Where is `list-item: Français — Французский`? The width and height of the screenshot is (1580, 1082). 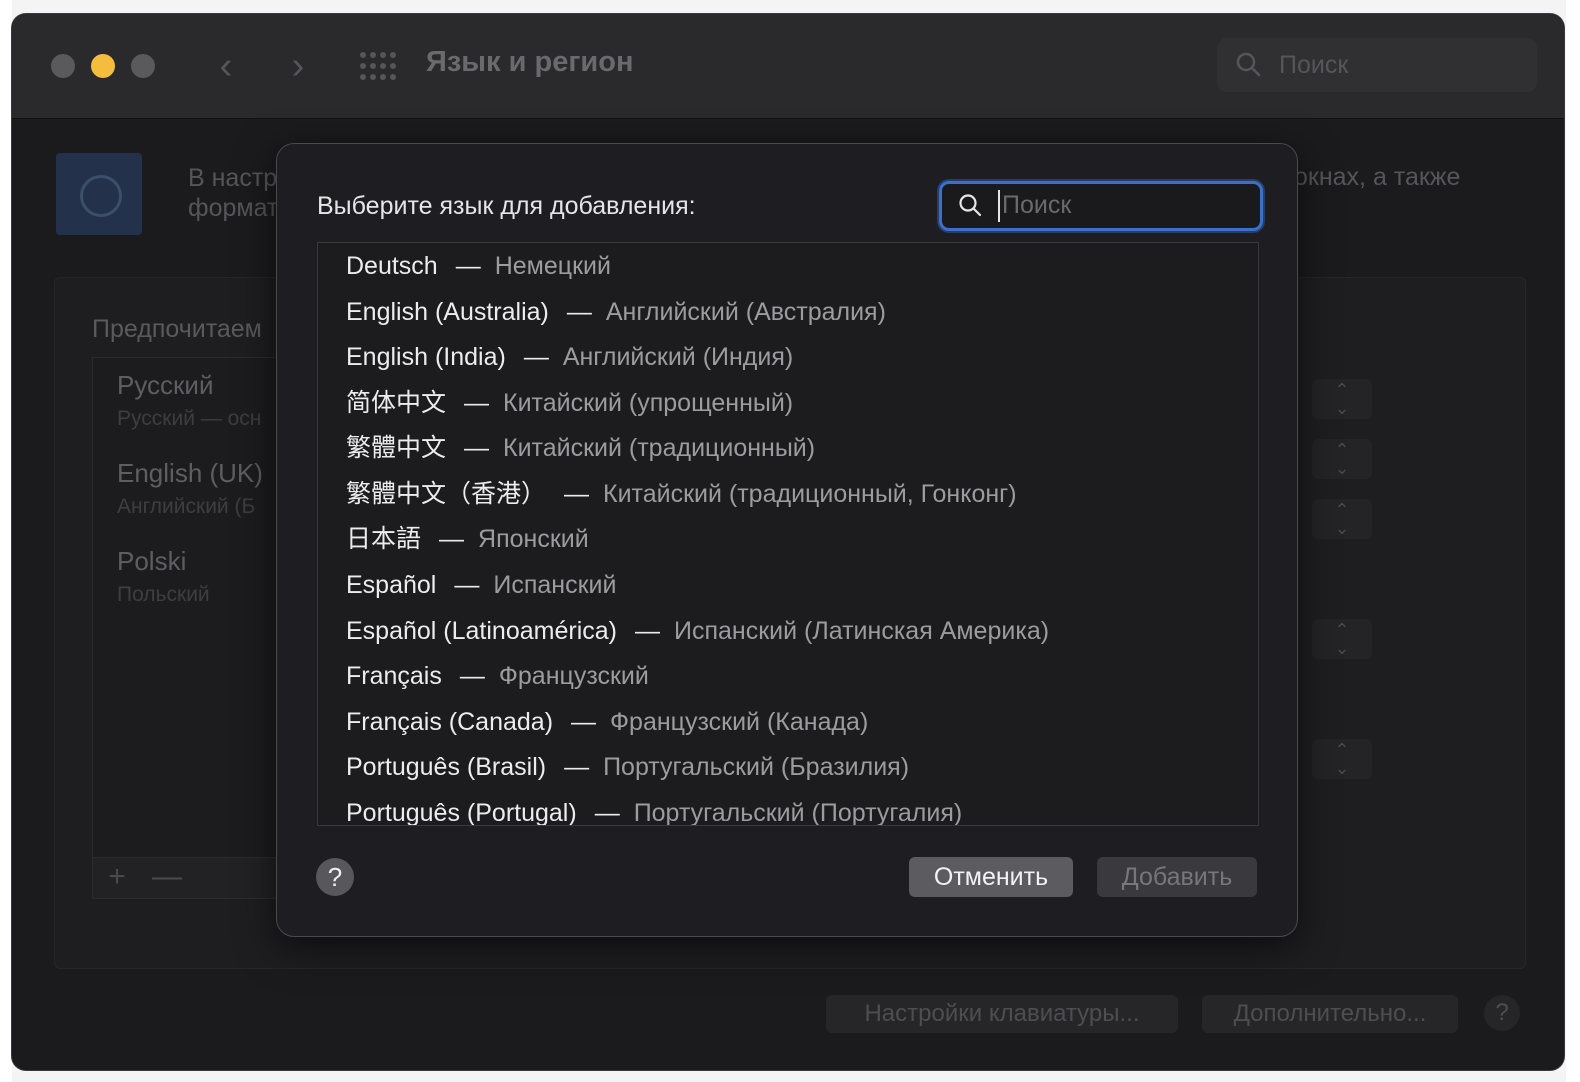 list-item: Français — Французский is located at coordinates (497, 676).